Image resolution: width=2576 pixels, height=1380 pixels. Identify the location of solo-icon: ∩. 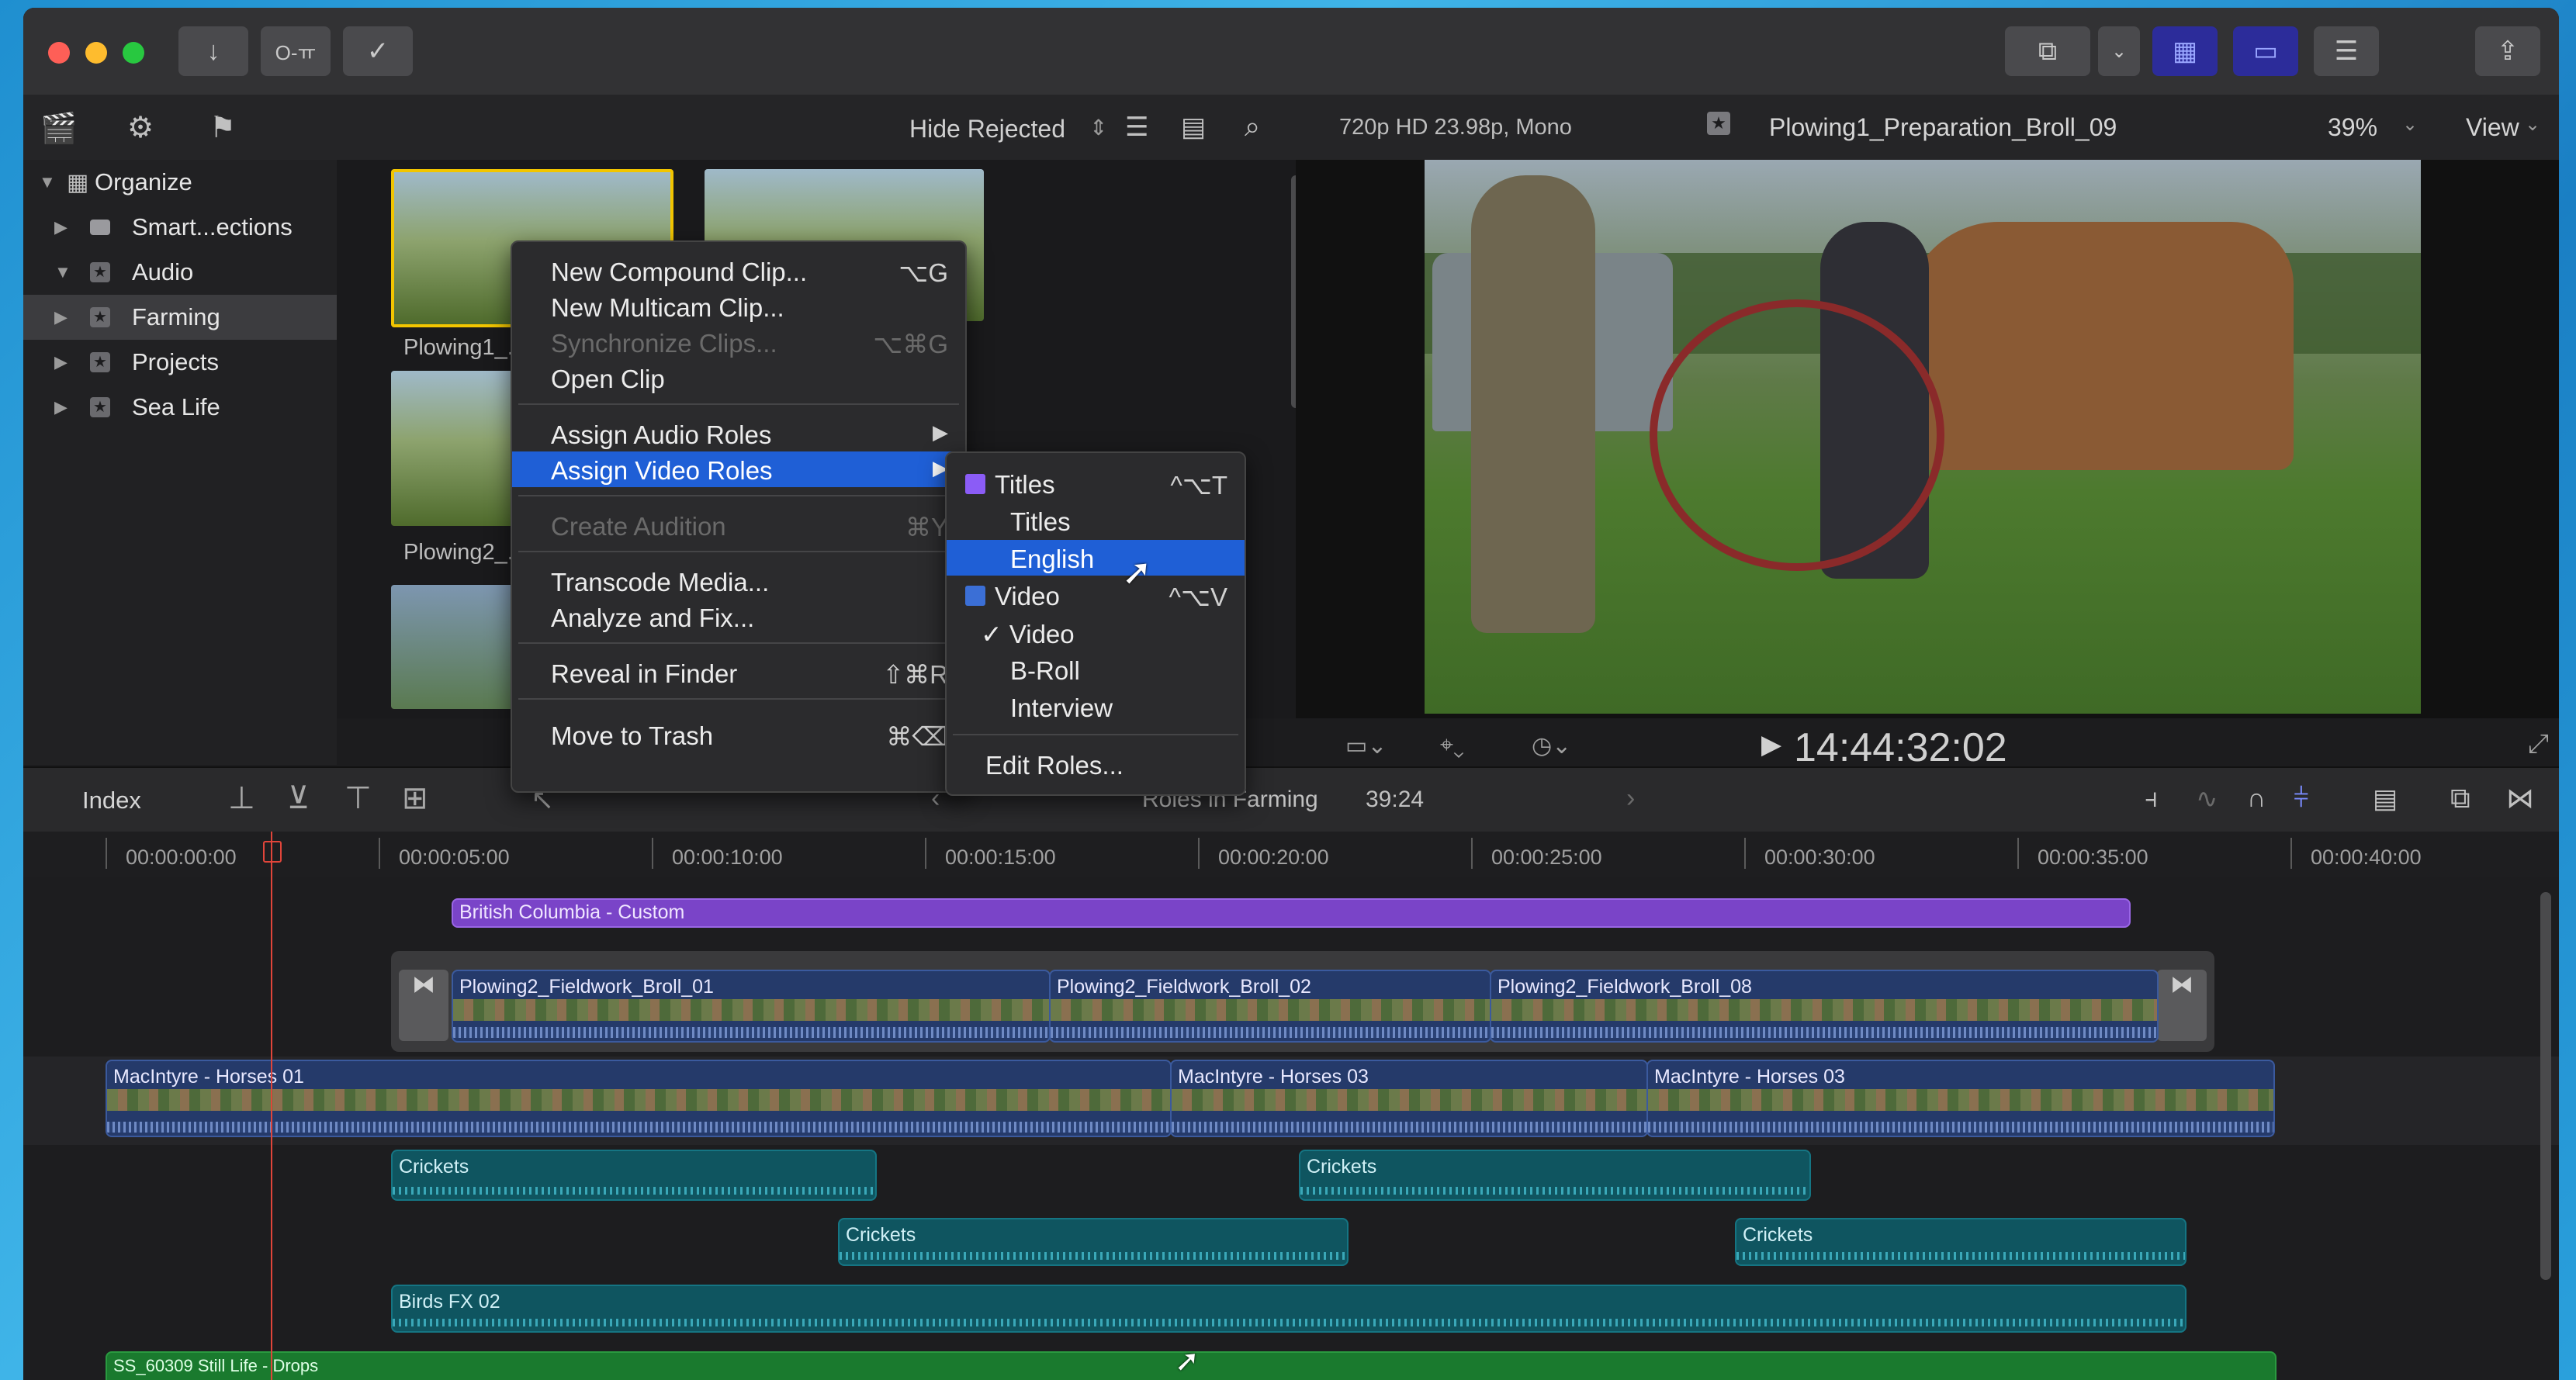
(2256, 798).